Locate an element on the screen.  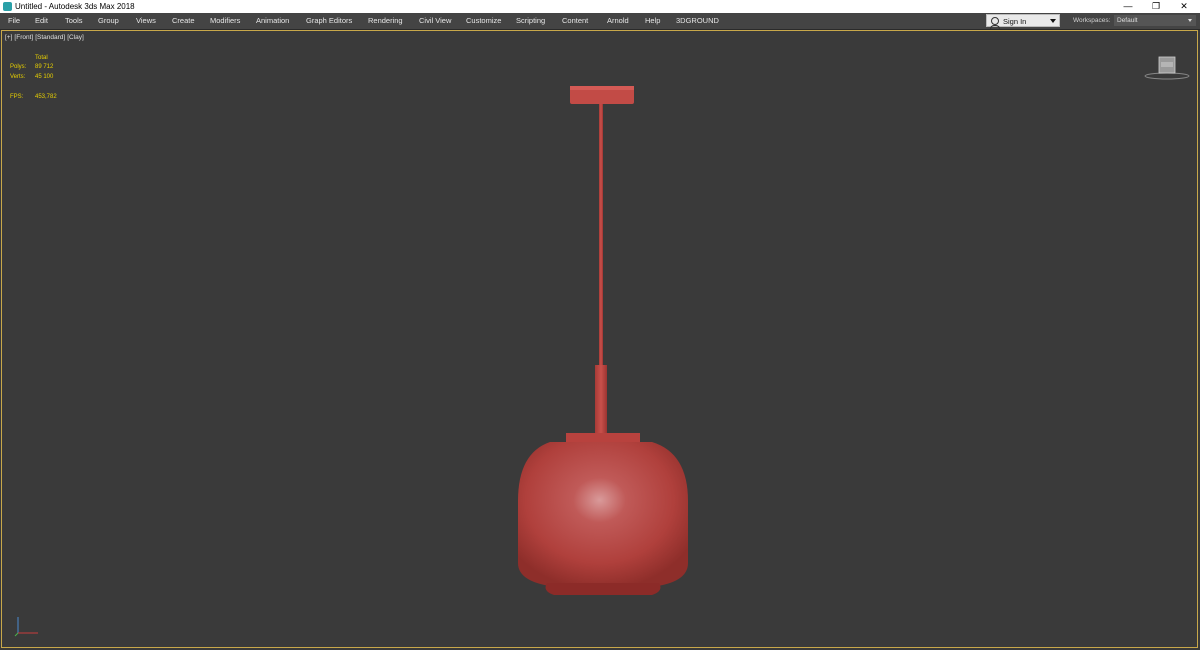
user-icon is located at coordinates (995, 23).